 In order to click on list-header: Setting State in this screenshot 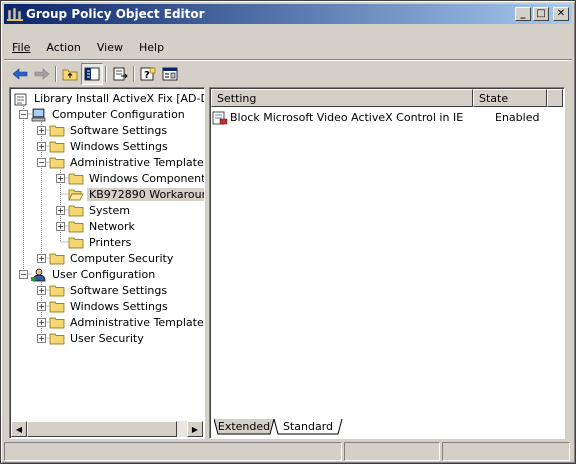, I will do `click(387, 98)`.